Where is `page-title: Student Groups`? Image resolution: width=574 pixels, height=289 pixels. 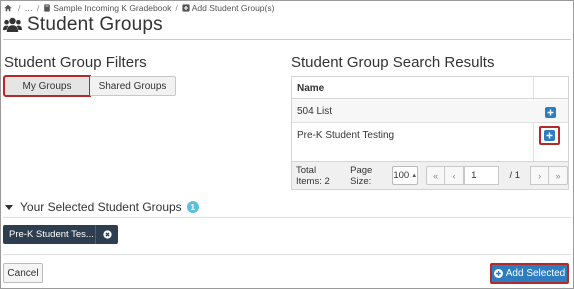 page-title: Student Groups is located at coordinates (83, 25).